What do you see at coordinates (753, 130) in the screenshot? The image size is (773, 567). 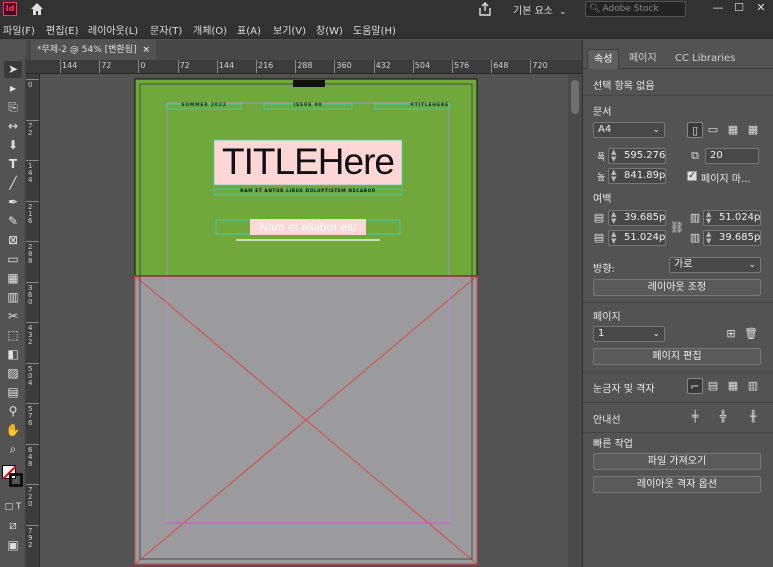 I see `binding-right-icon: ▦` at bounding box center [753, 130].